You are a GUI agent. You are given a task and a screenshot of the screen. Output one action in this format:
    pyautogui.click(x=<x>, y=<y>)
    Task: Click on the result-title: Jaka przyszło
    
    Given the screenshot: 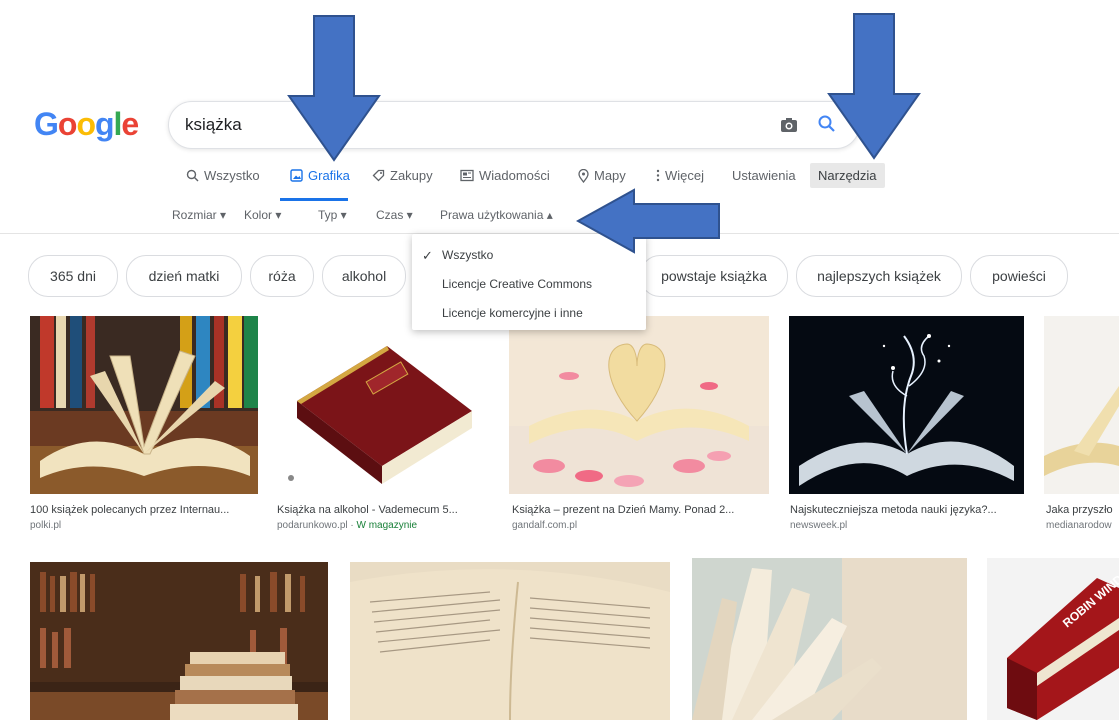 What is the action you would take?
    pyautogui.click(x=1082, y=510)
    